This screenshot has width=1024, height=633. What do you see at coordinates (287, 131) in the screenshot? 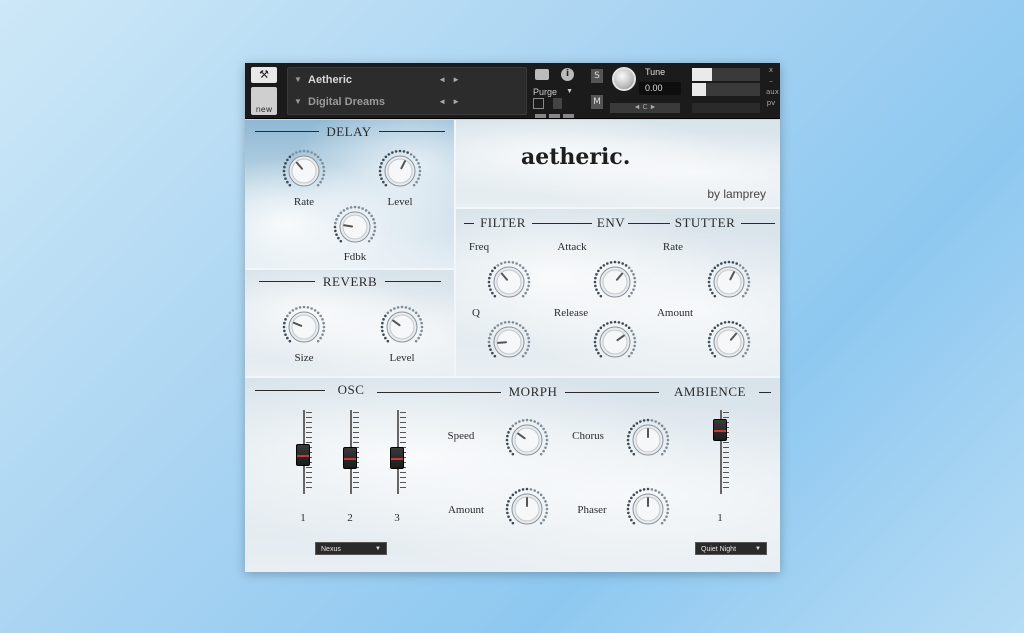
I see `title-rule-left` at bounding box center [287, 131].